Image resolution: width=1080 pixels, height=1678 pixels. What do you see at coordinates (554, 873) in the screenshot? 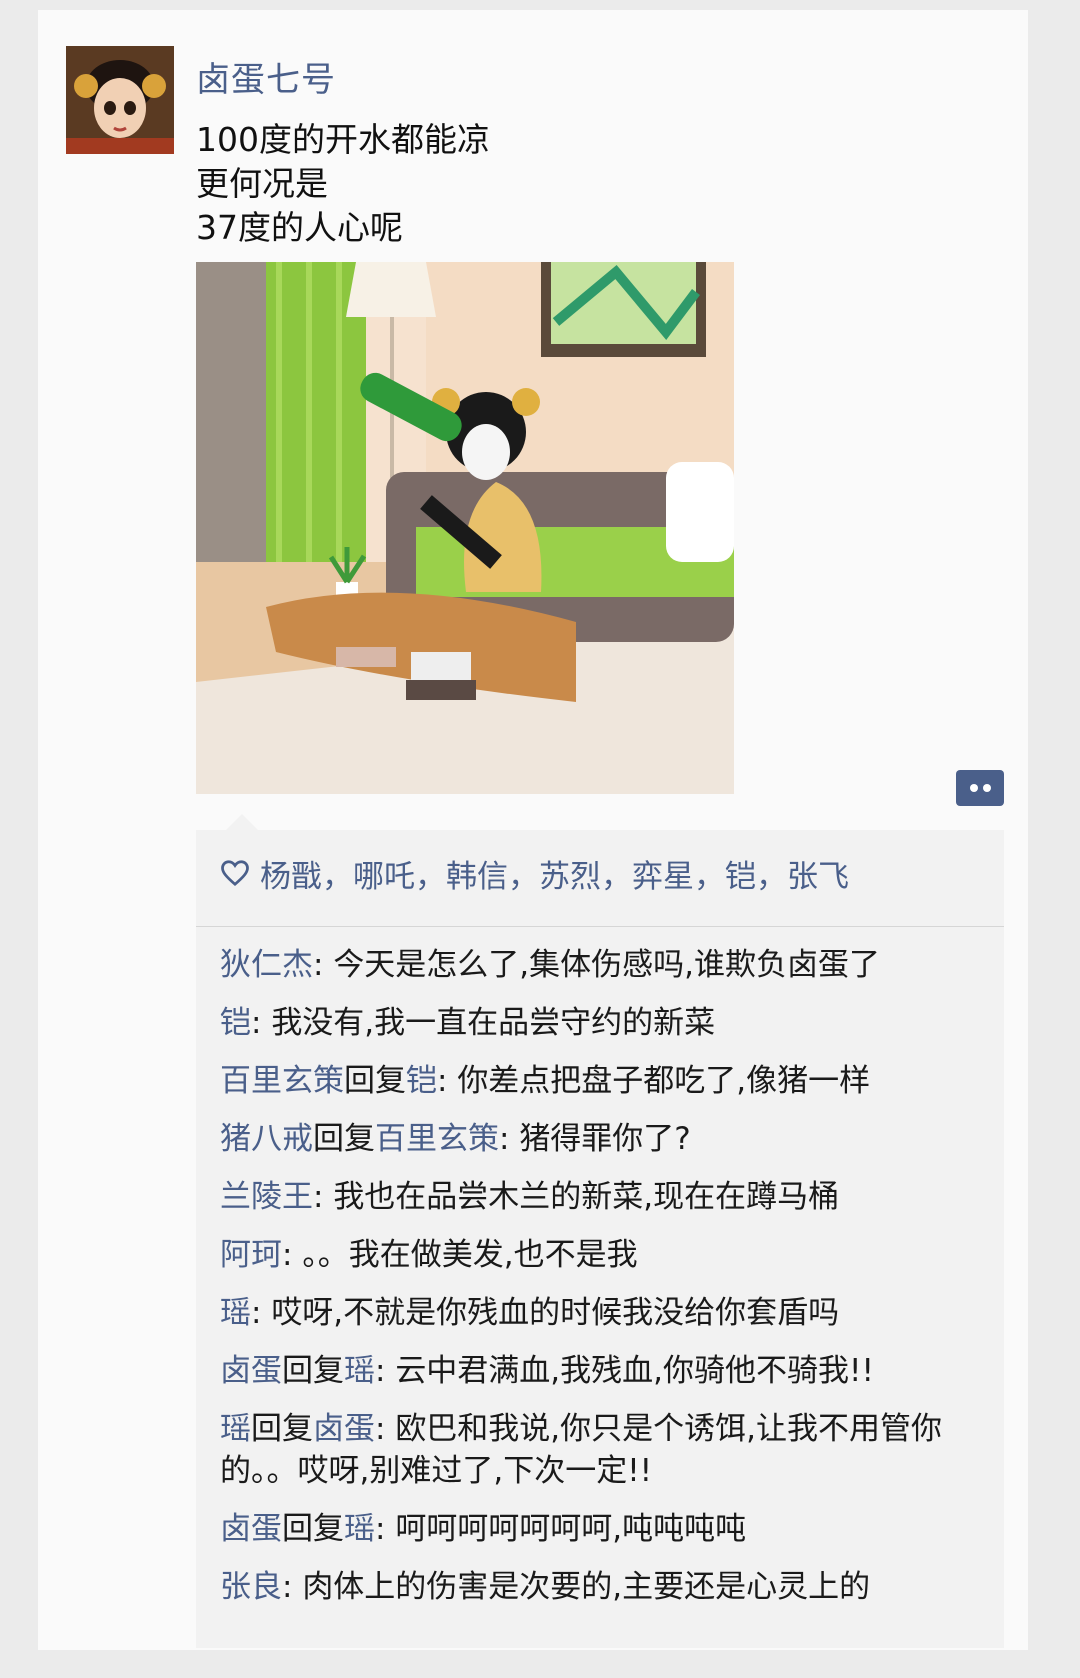
I see `likes-names: 杨戬，哪吒，韩信，苏烈，弈星，铠，张飞` at bounding box center [554, 873].